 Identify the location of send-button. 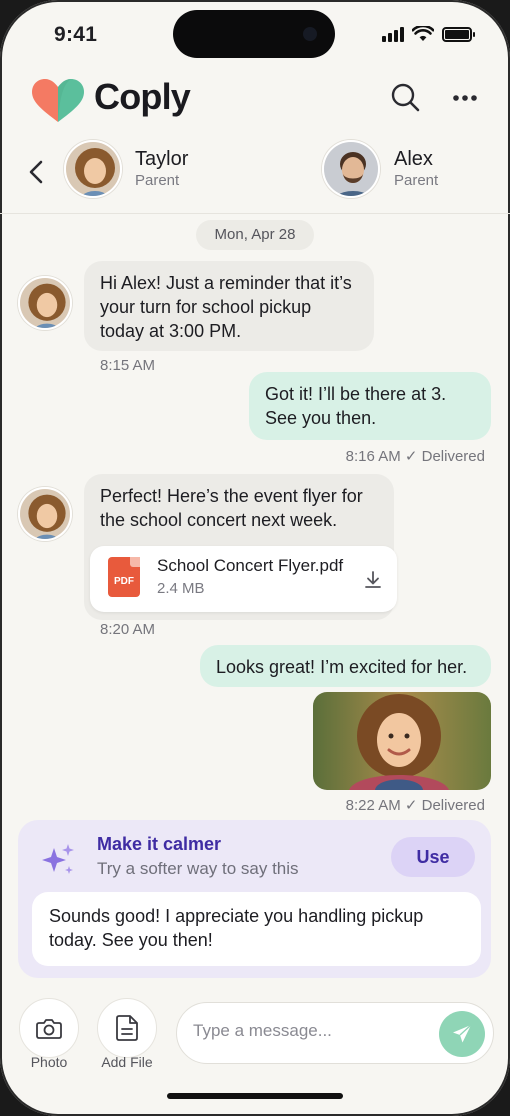
(462, 1034).